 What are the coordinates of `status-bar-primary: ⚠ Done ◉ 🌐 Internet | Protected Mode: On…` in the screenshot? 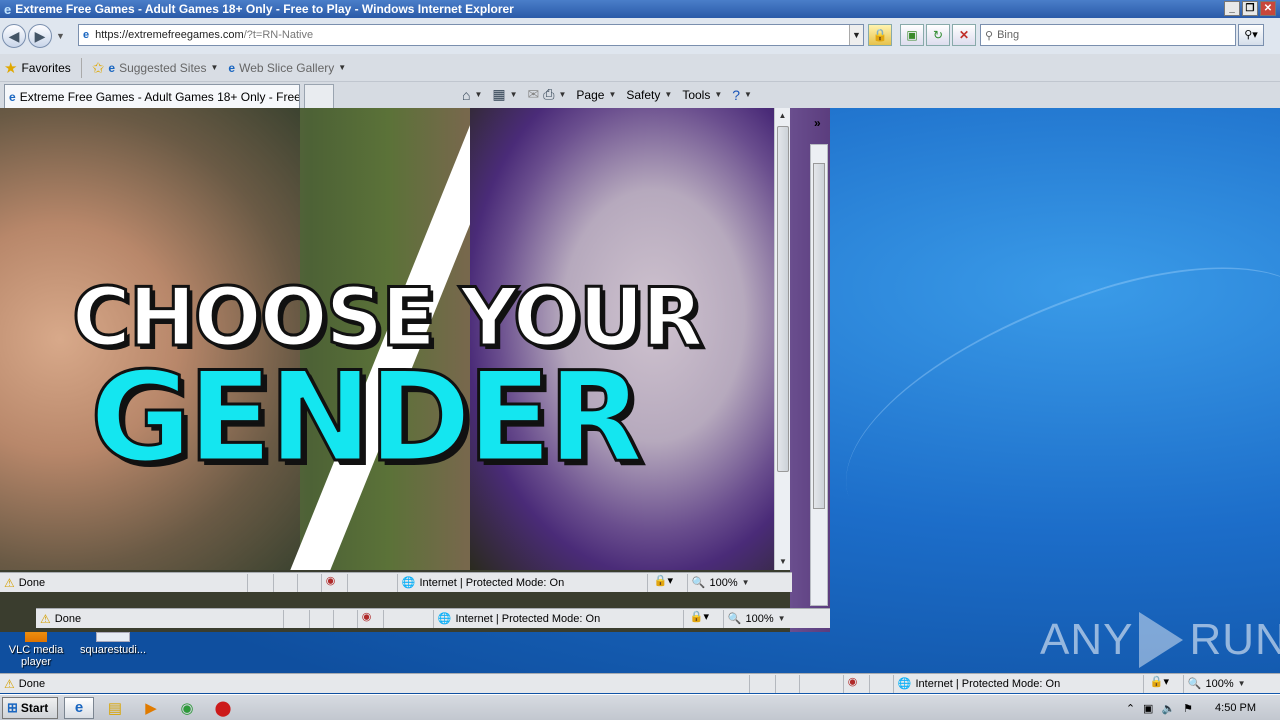 It's located at (396, 582).